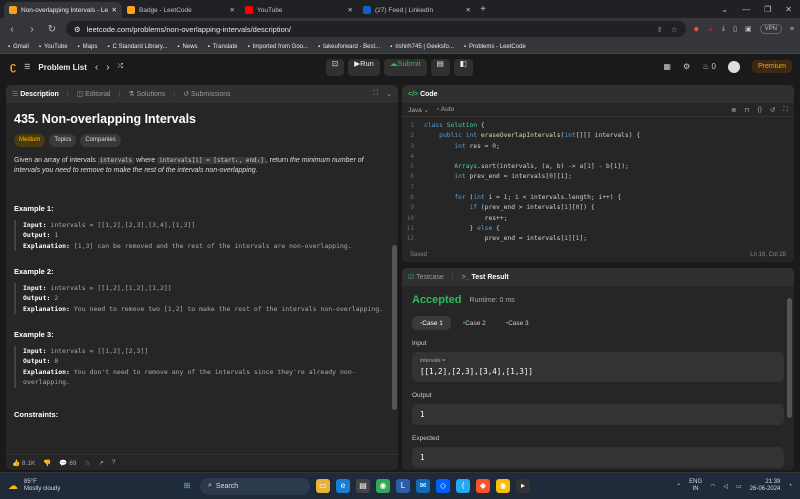  What do you see at coordinates (710, 29) in the screenshot?
I see `rewards-icon: ▲` at bounding box center [710, 29].